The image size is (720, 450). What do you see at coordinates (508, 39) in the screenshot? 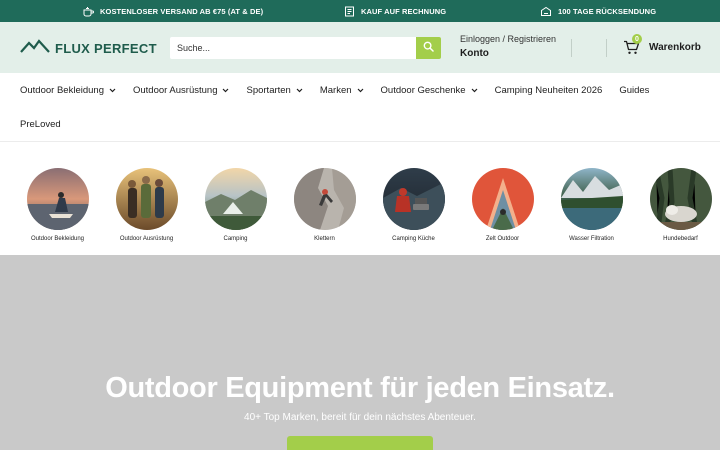
I see `login-register-link: Einloggen / Registrieren` at bounding box center [508, 39].